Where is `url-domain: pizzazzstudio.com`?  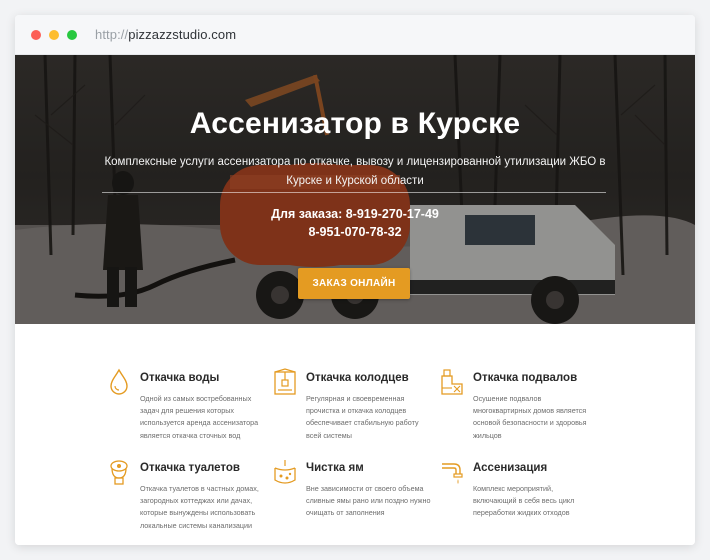 url-domain: pizzazzstudio.com is located at coordinates (182, 34).